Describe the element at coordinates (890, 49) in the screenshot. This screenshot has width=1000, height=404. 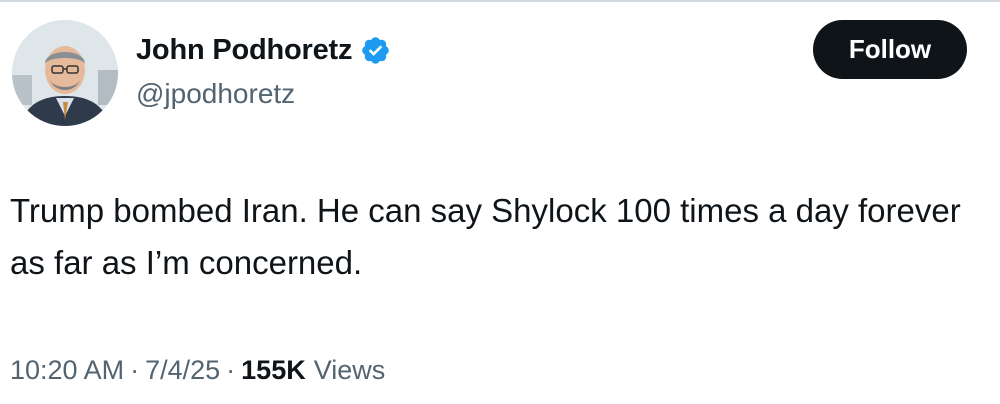
I see `follow-button: Follow` at that location.